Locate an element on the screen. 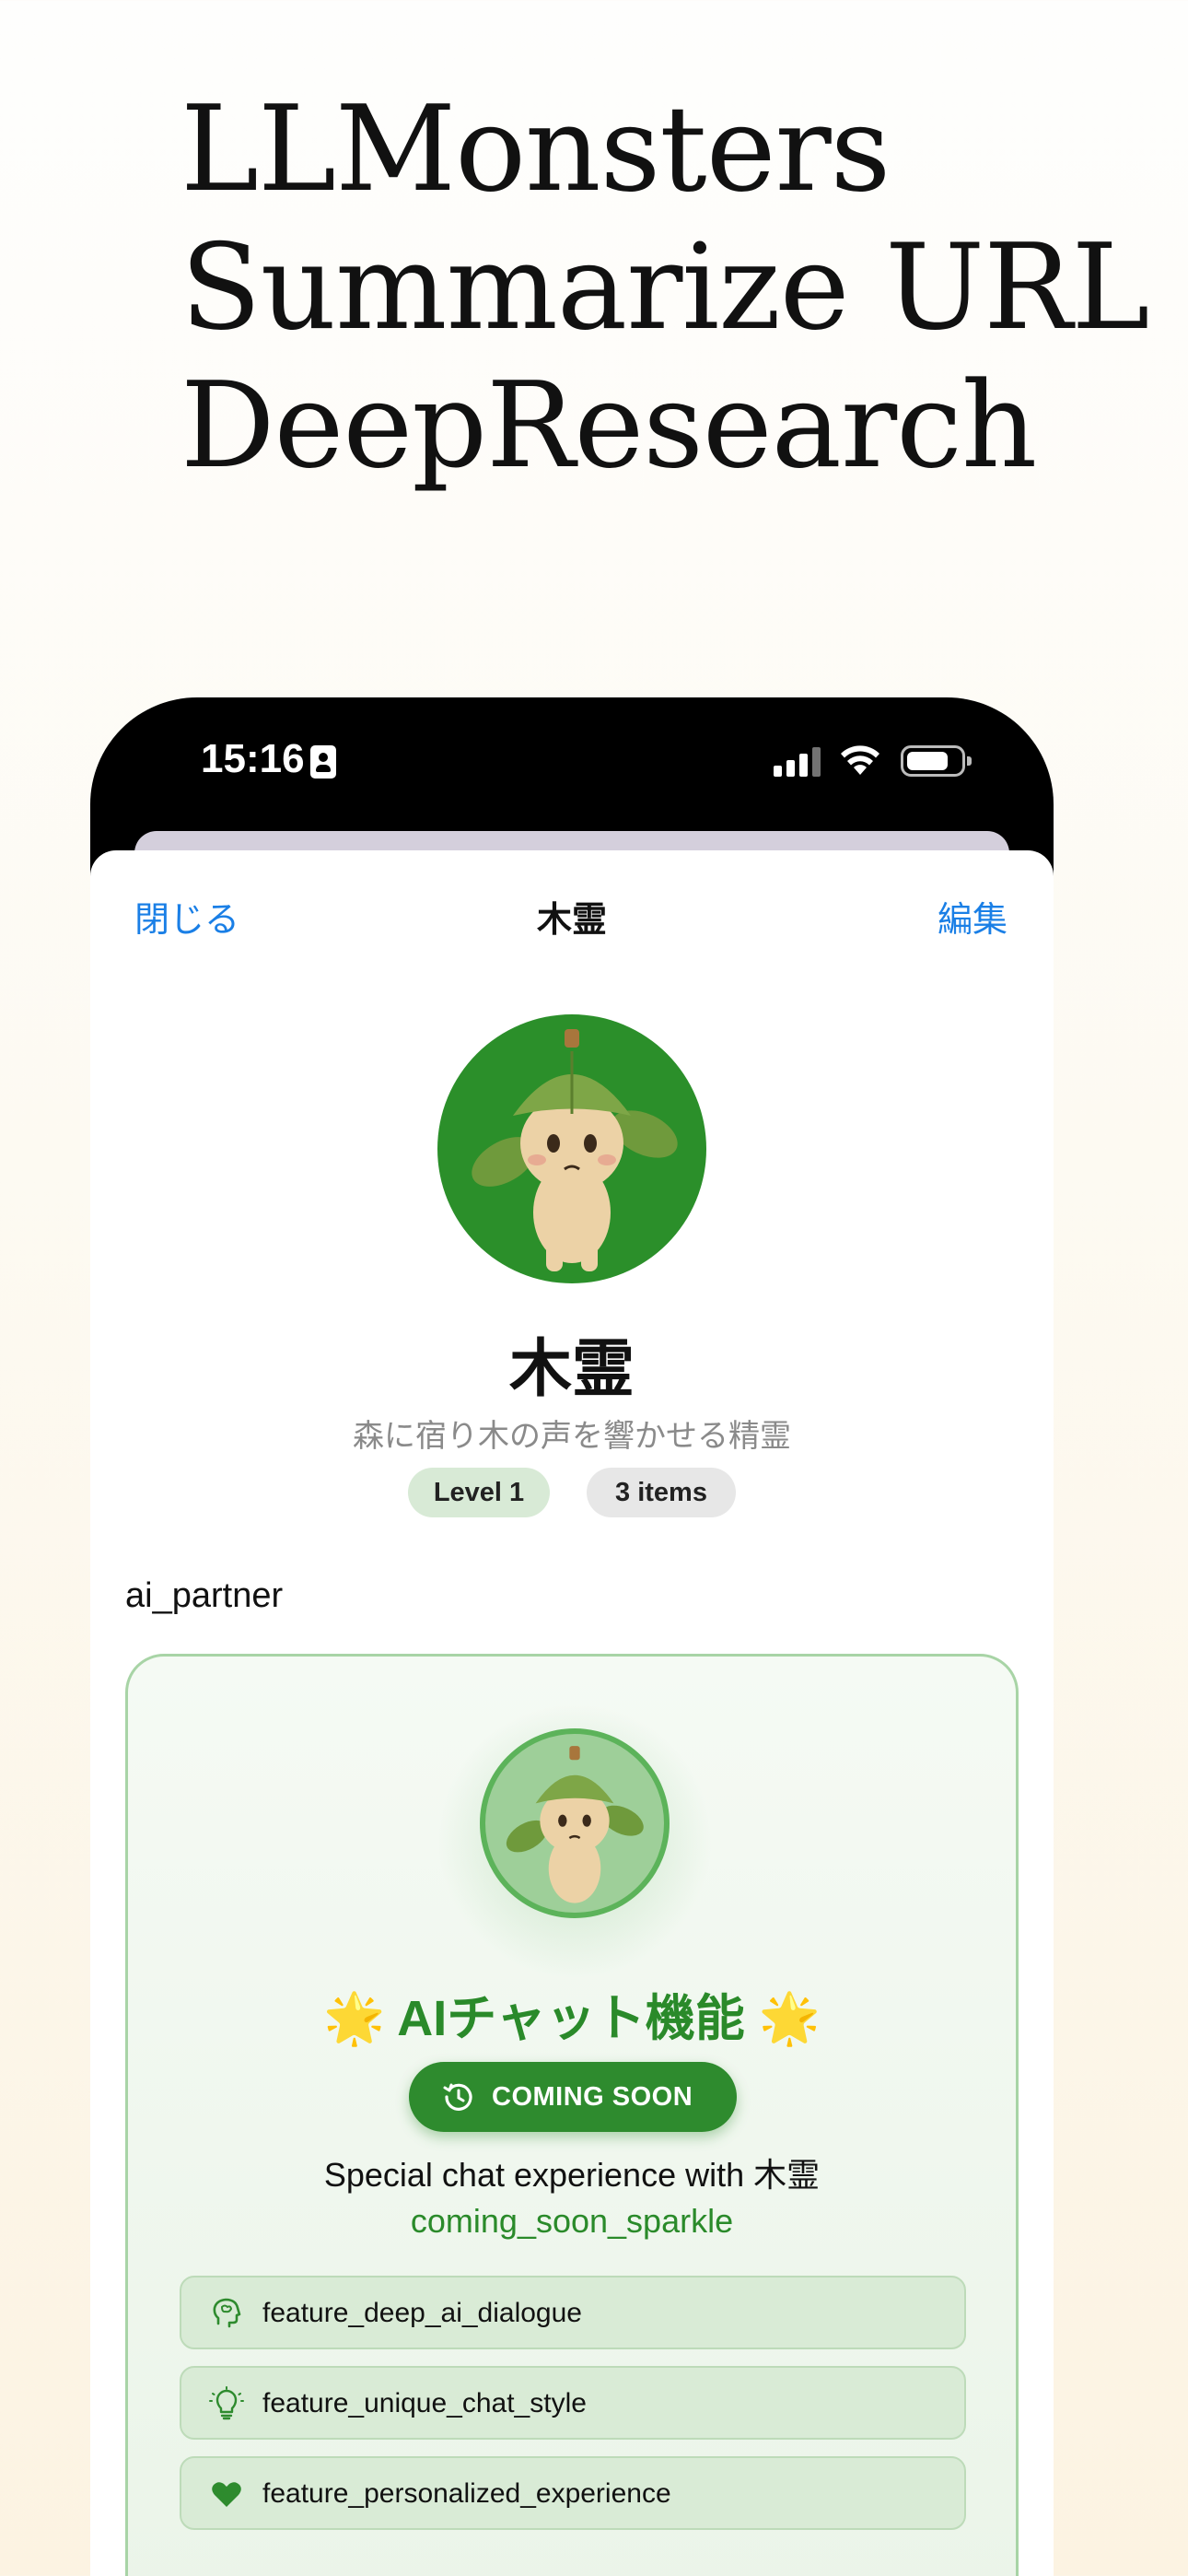  lightbulb-icon is located at coordinates (226, 2403).